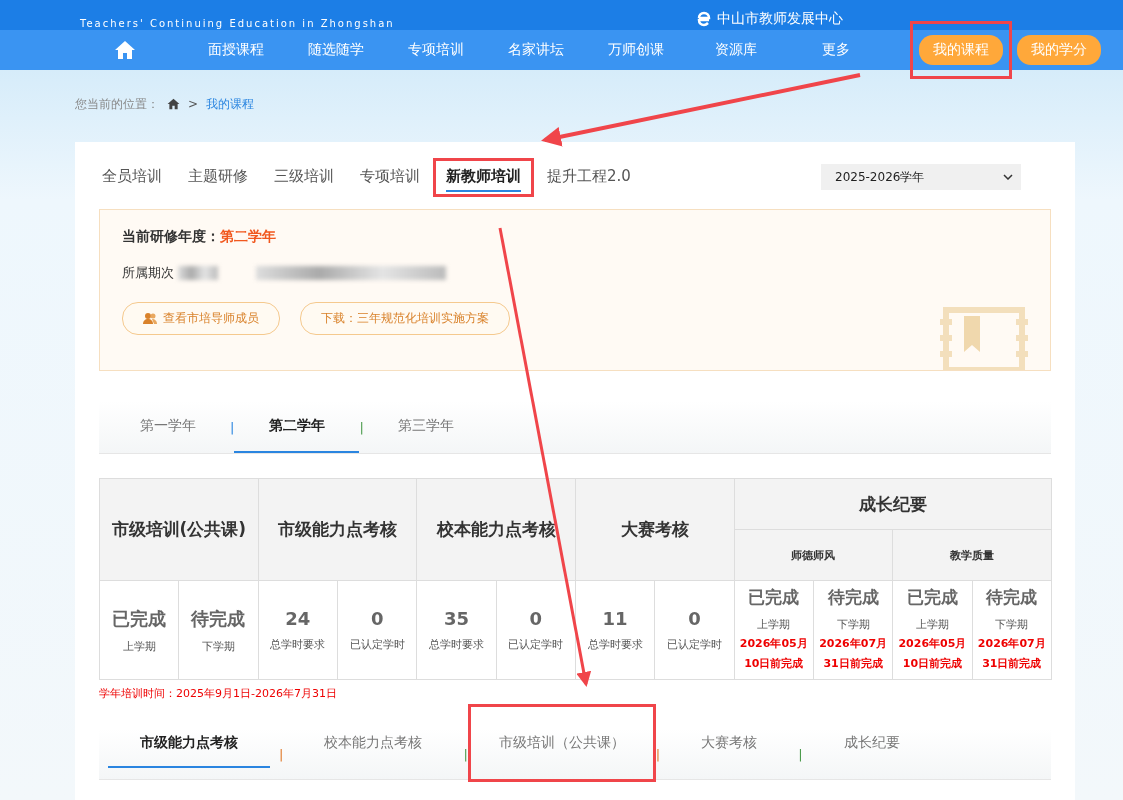 The height and width of the screenshot is (800, 1123). I want to click on year-tab: 第一学年, so click(167, 427).